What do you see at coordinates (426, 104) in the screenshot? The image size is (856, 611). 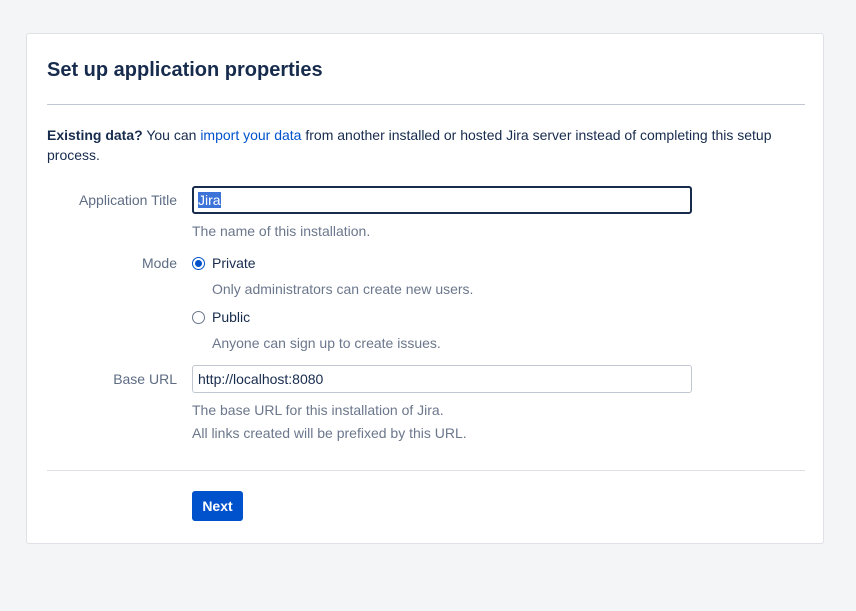 I see `title-divider` at bounding box center [426, 104].